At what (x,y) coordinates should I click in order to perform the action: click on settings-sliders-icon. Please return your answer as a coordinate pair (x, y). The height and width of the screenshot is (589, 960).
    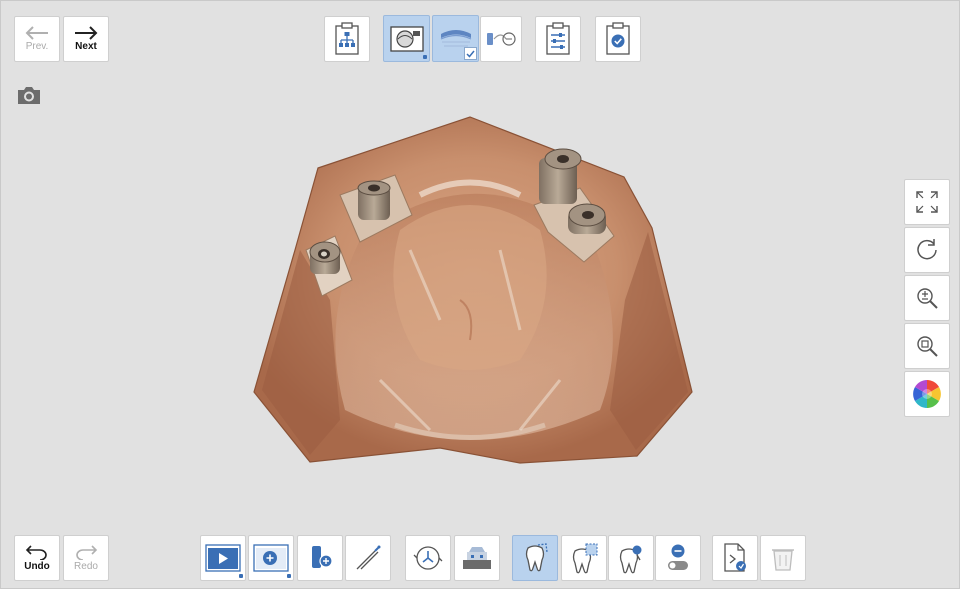
    Looking at the image, I should click on (558, 38).